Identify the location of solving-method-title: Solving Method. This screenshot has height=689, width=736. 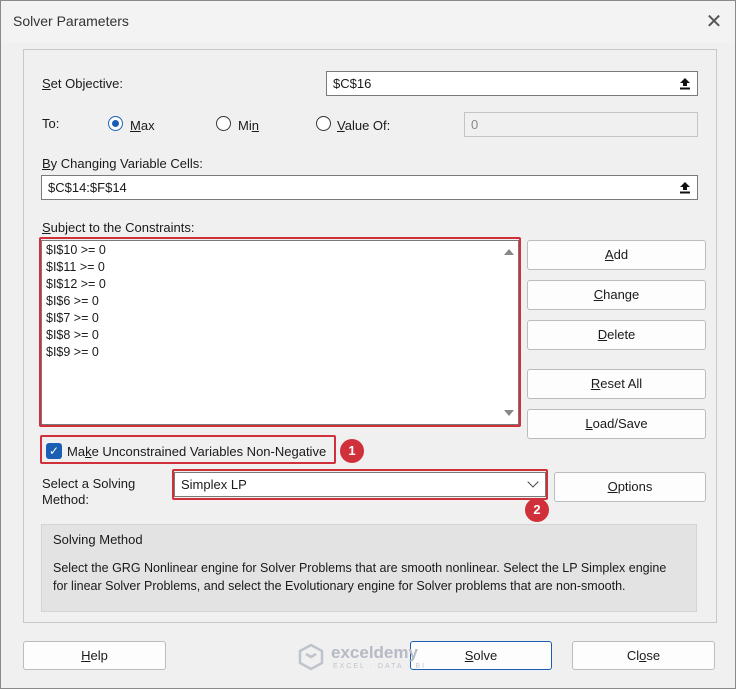
(98, 539).